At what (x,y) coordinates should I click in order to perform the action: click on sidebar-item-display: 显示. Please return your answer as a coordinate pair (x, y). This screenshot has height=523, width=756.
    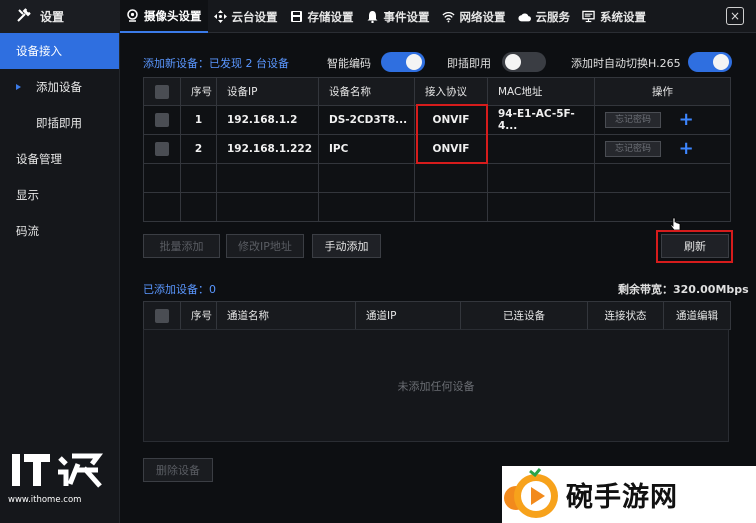
    Looking at the image, I should click on (59, 195).